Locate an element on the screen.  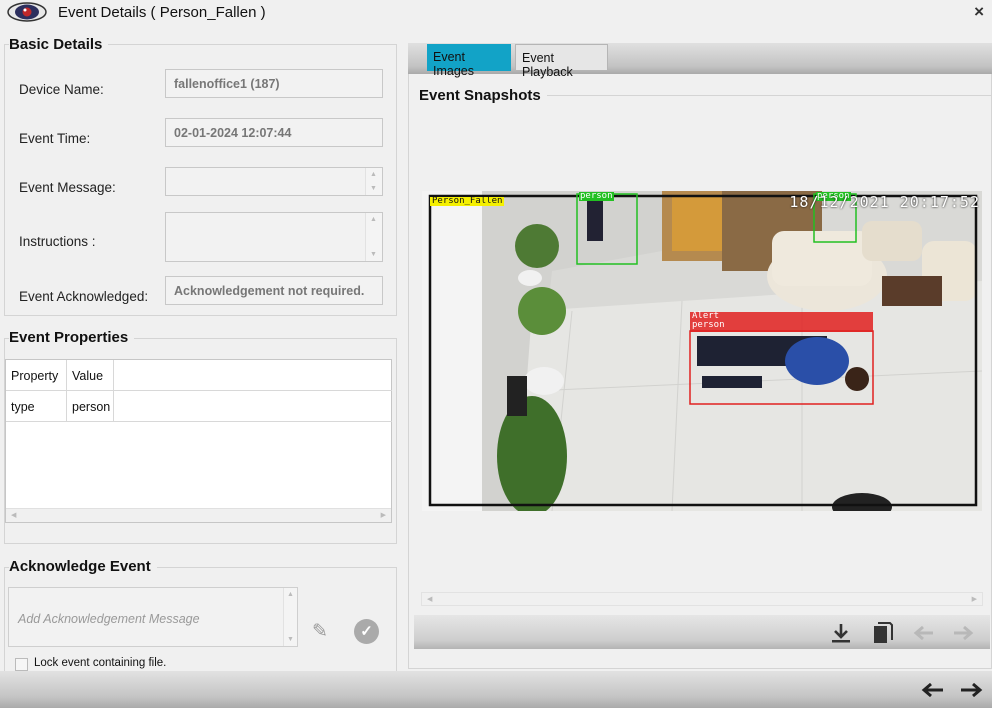
previous-event-icon is located at coordinates (933, 690).